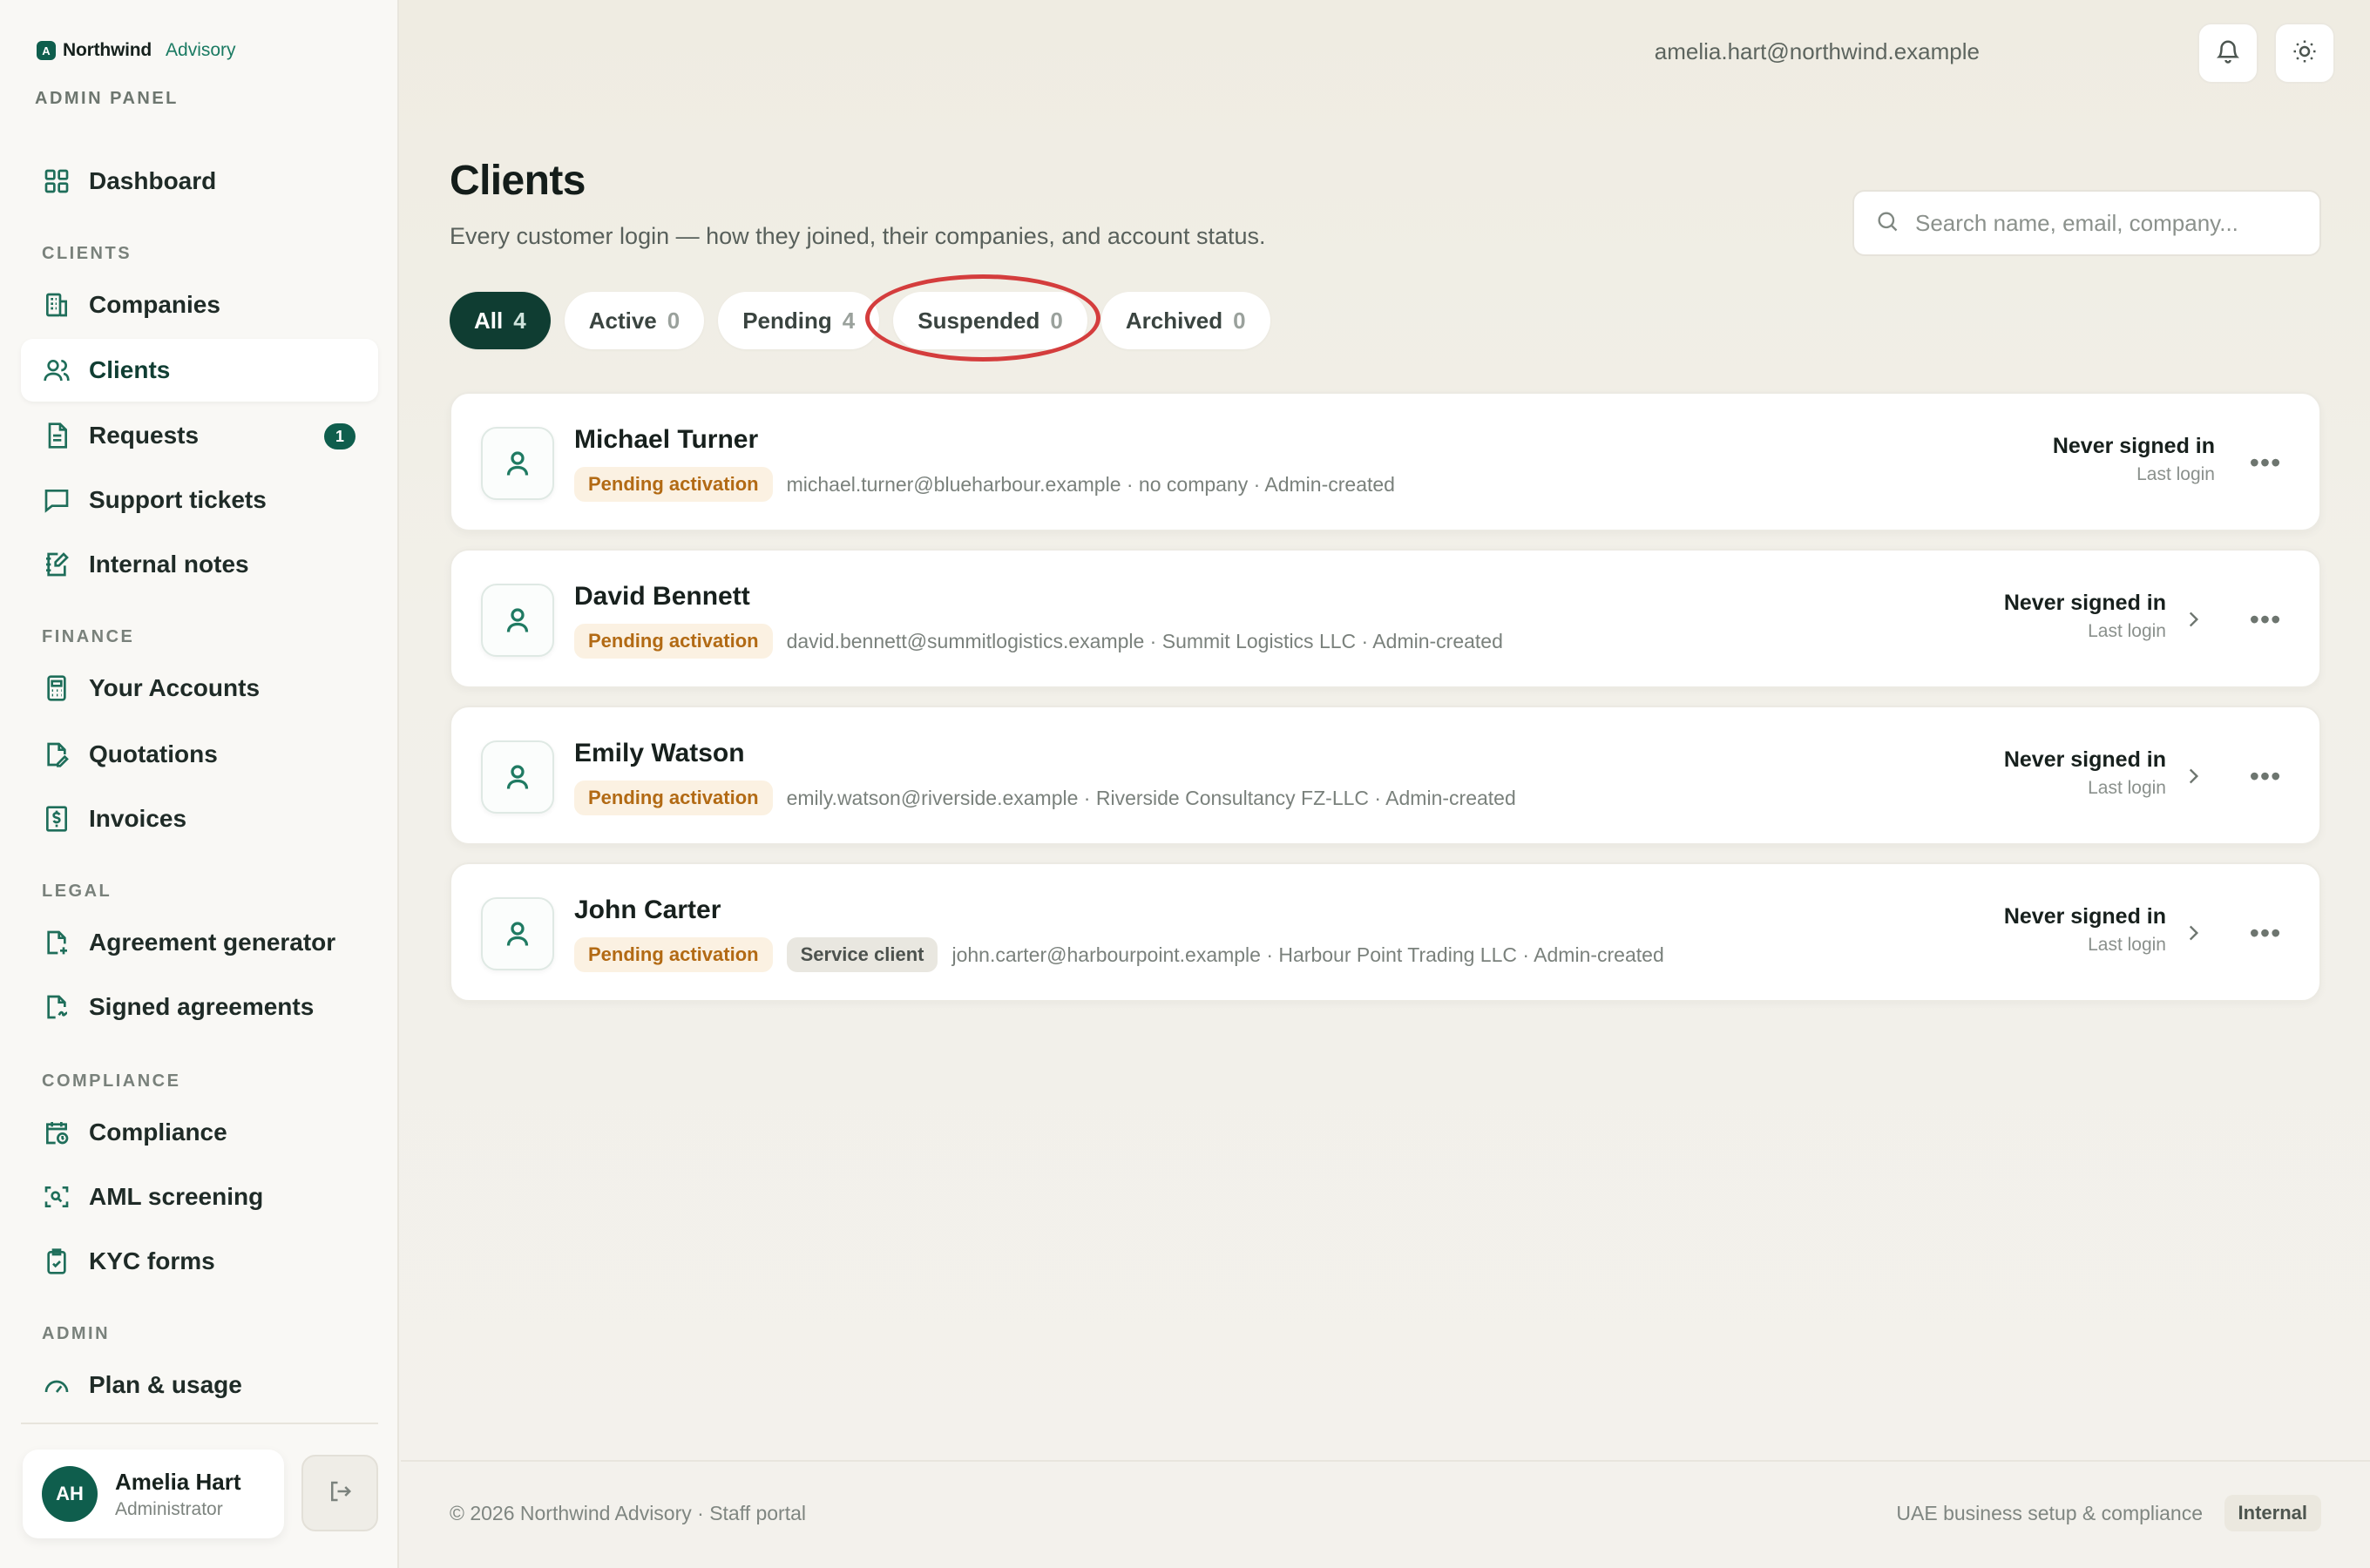  What do you see at coordinates (56, 1385) in the screenshot?
I see `gauge-icon` at bounding box center [56, 1385].